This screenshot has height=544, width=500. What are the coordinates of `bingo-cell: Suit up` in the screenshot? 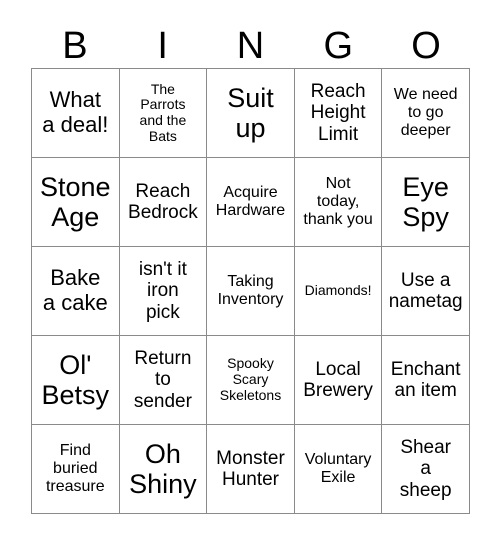 It's located at (251, 113).